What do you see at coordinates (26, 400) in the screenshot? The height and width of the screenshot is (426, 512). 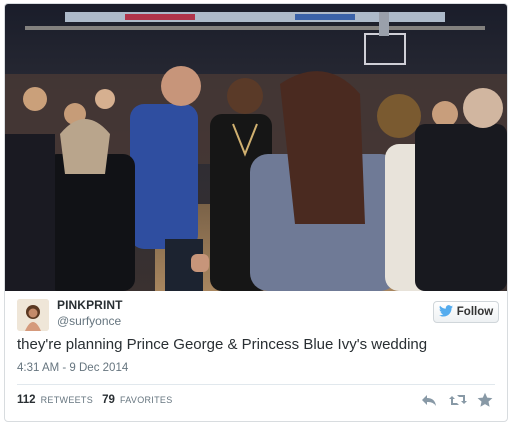 I see `retweets-count: 112` at bounding box center [26, 400].